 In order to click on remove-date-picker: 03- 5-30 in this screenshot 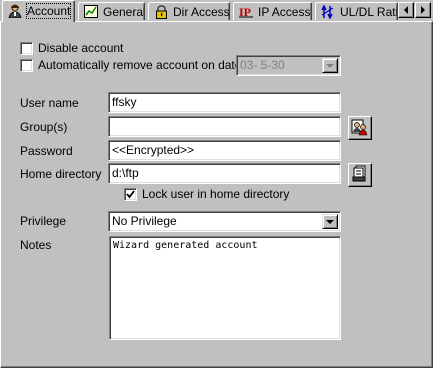, I will do `click(288, 65)`.